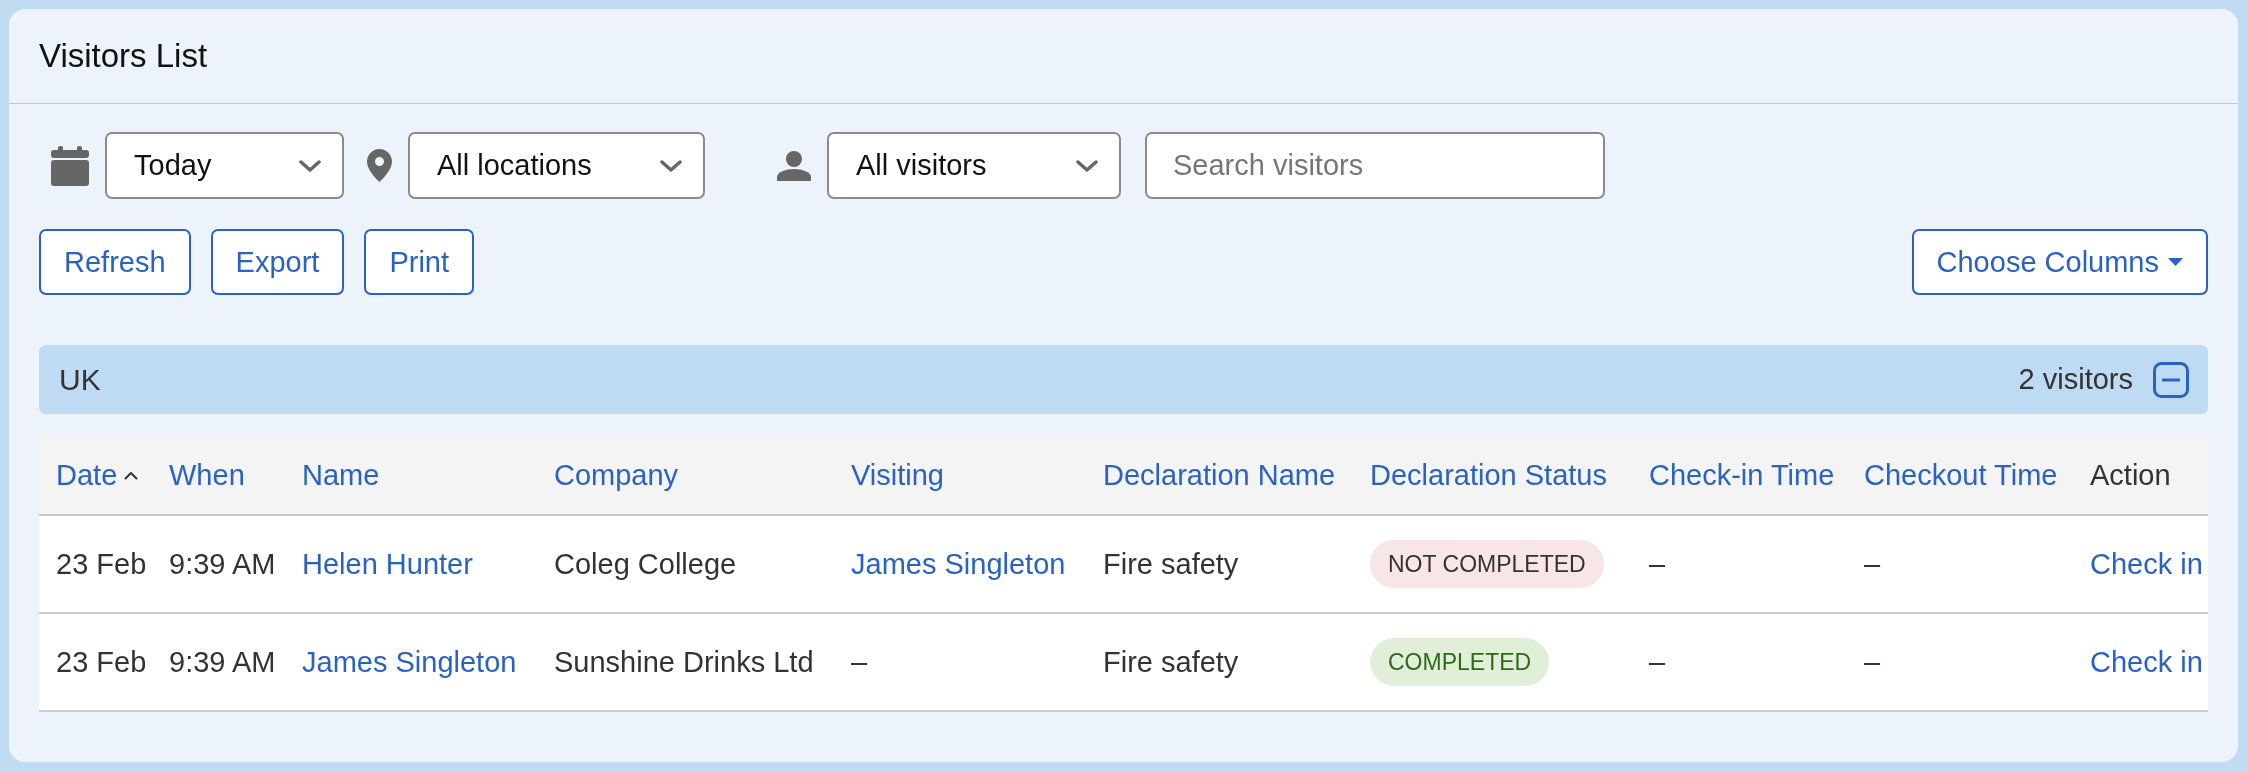 Image resolution: width=2248 pixels, height=772 pixels. I want to click on calendar-icon, so click(70, 165).